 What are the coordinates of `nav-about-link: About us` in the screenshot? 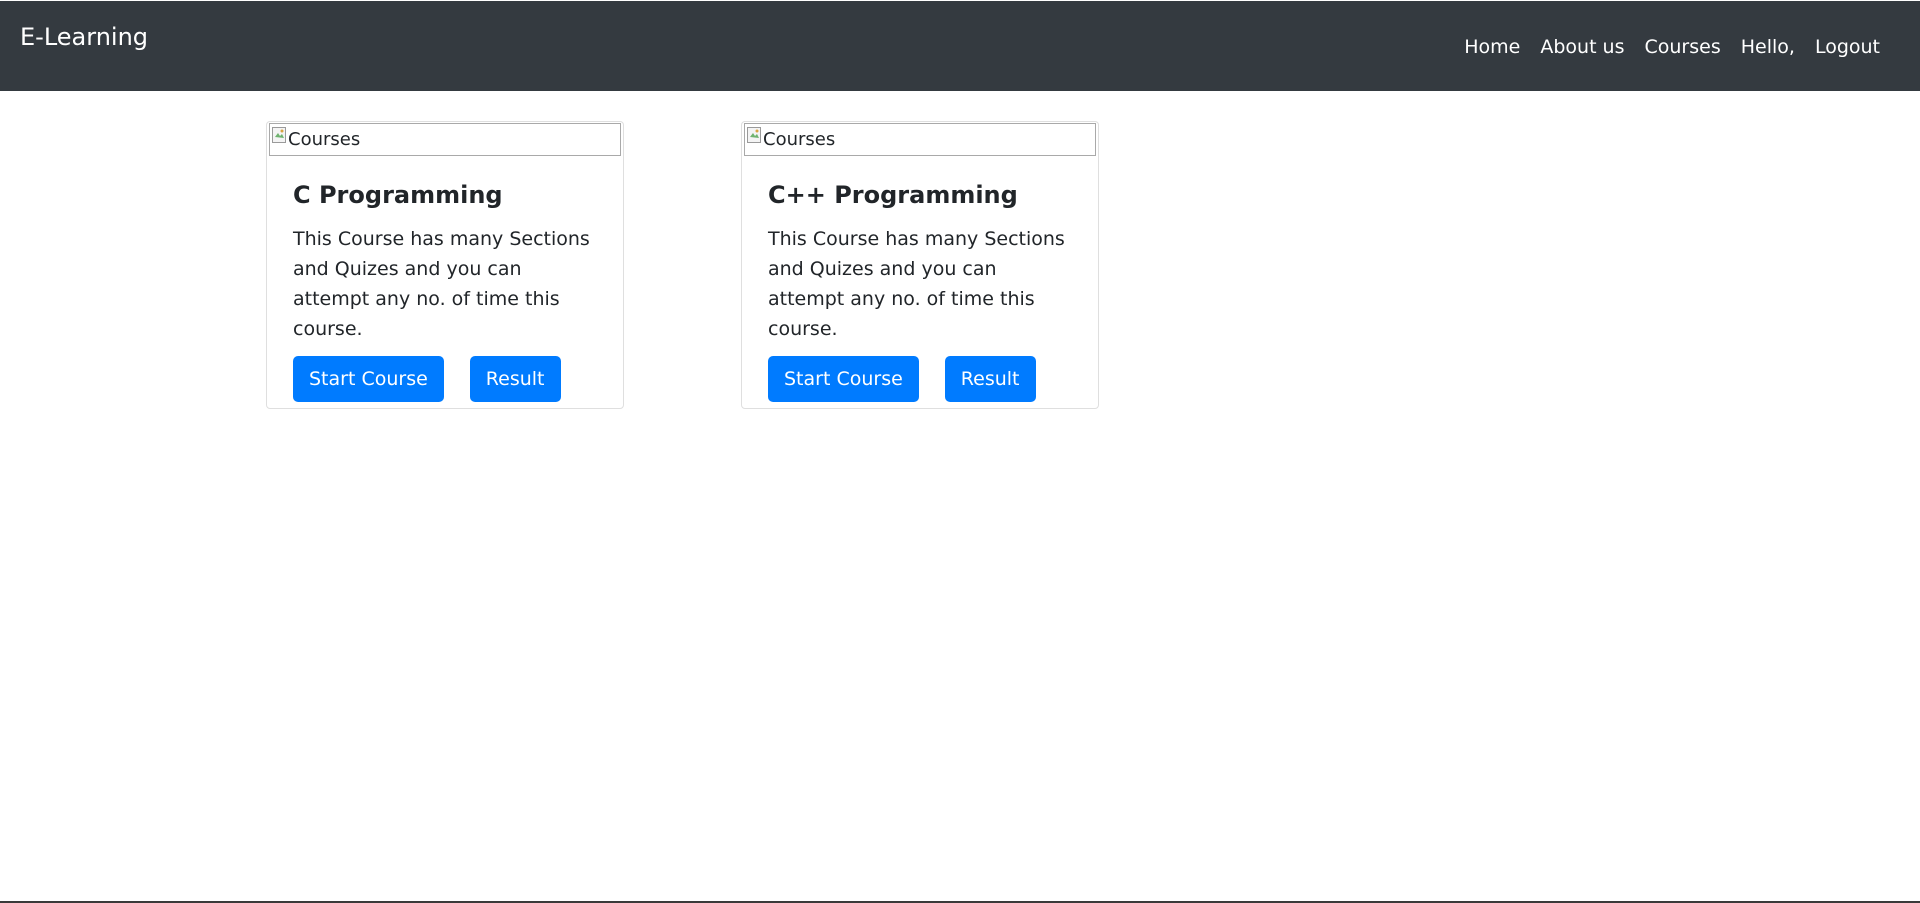 It's located at (1582, 47).